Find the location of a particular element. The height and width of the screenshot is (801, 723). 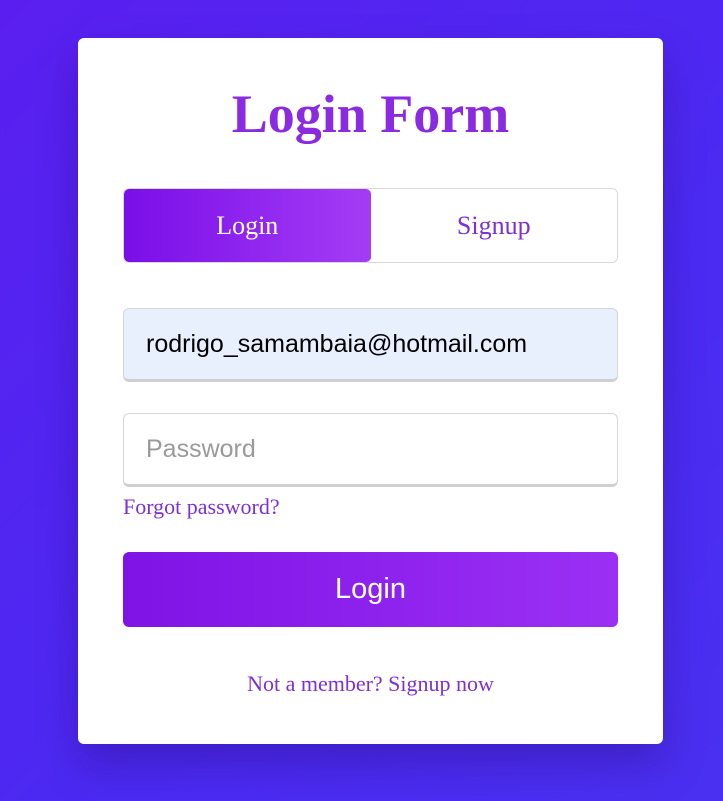

tab-signup: Signup is located at coordinates (493, 225).